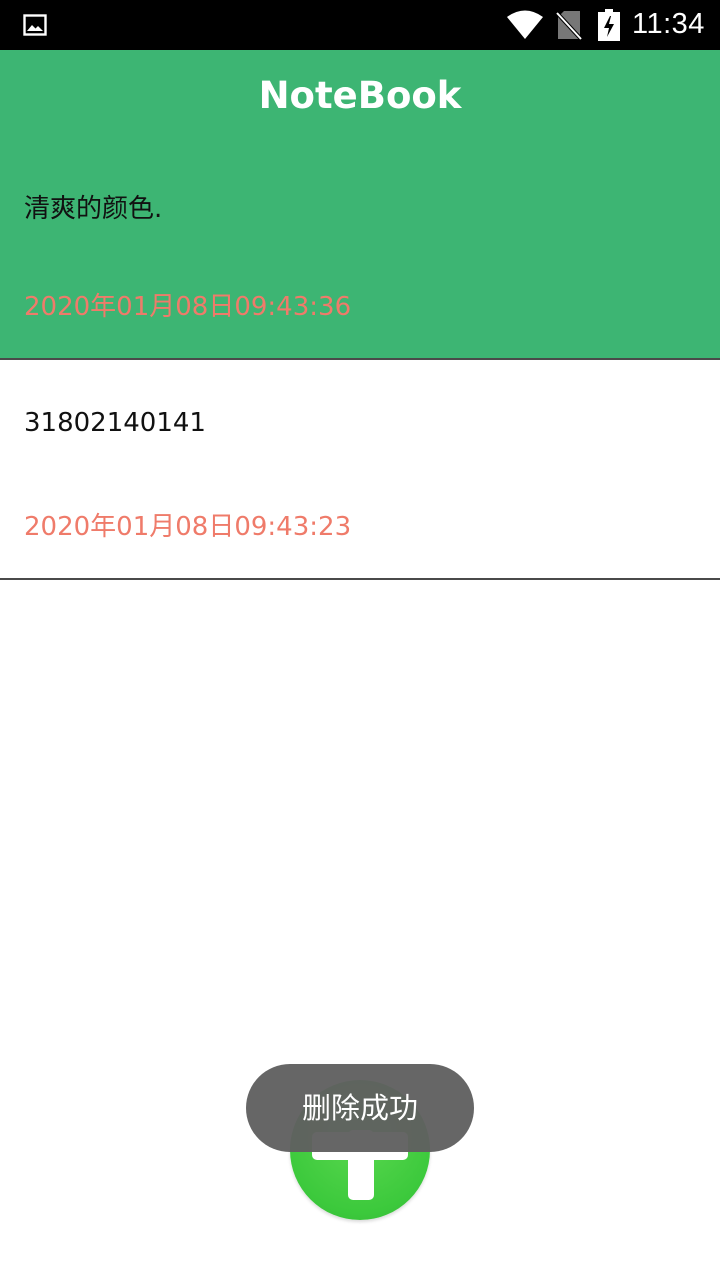 Image resolution: width=720 pixels, height=1280 pixels. What do you see at coordinates (35, 25) in the screenshot?
I see `gallery-icon` at bounding box center [35, 25].